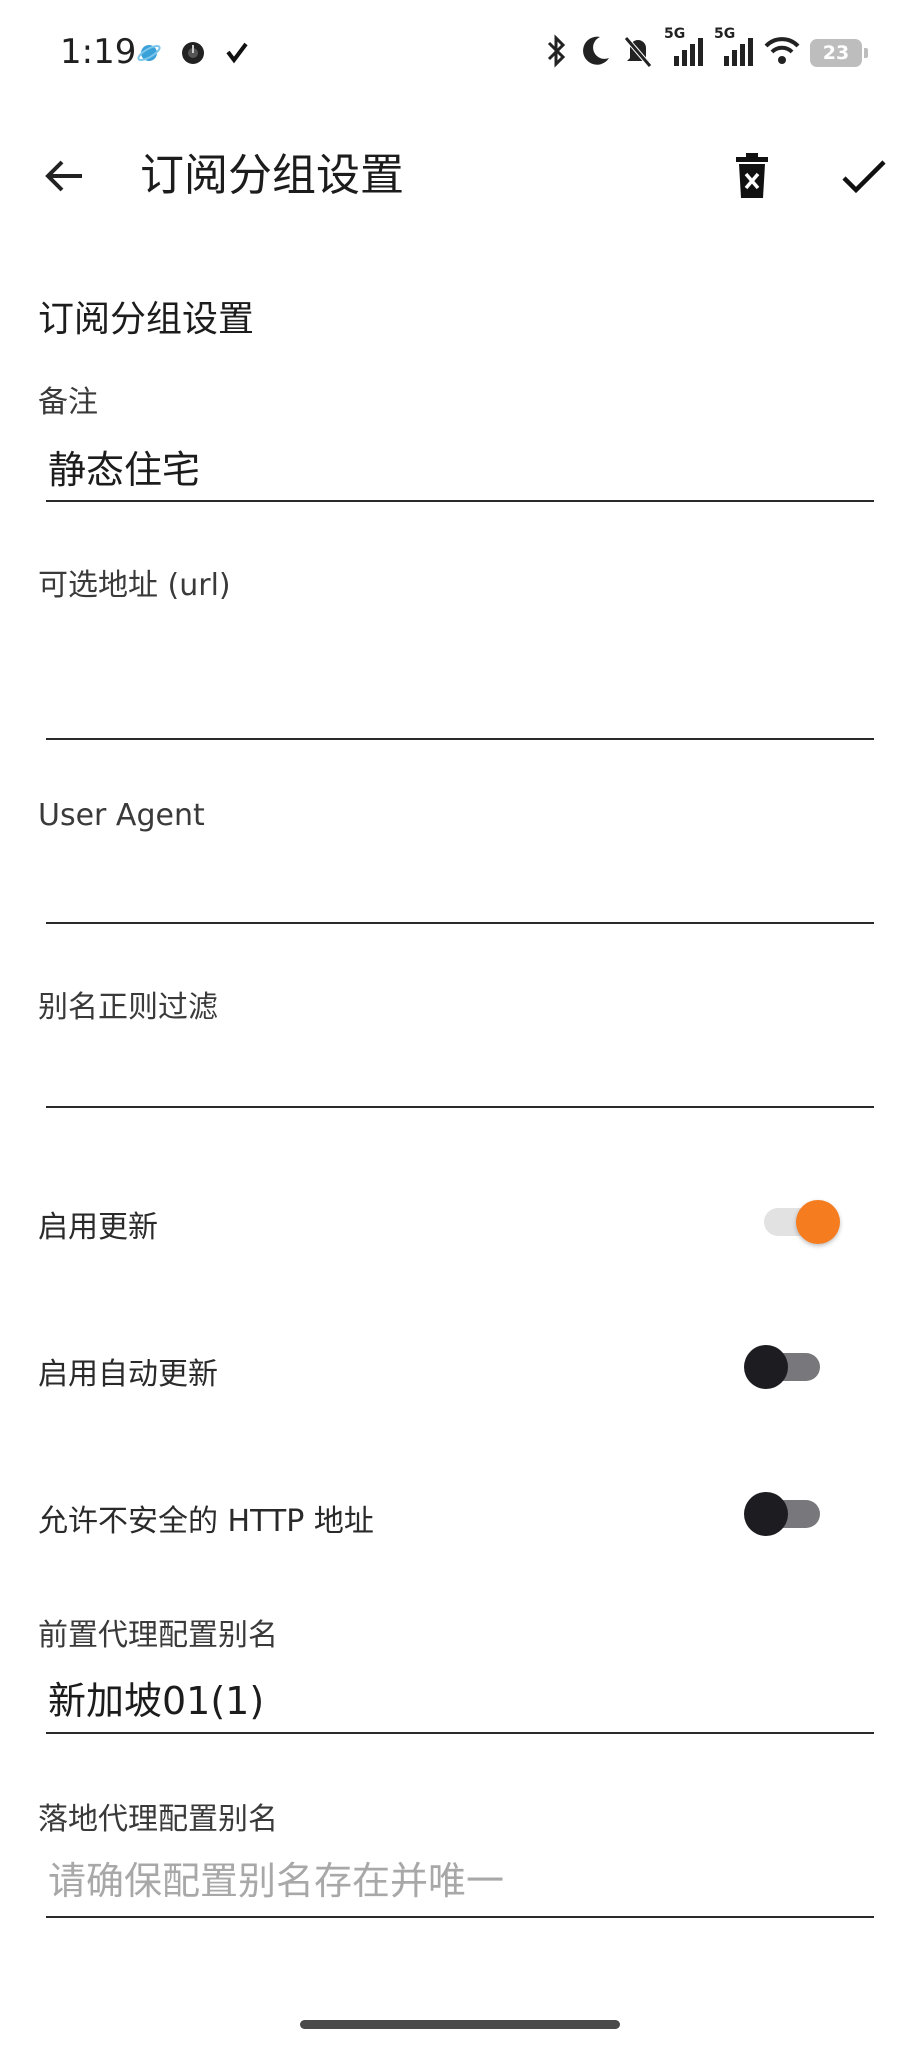  What do you see at coordinates (146, 319) in the screenshot?
I see `section-title: 订阅分组设置` at bounding box center [146, 319].